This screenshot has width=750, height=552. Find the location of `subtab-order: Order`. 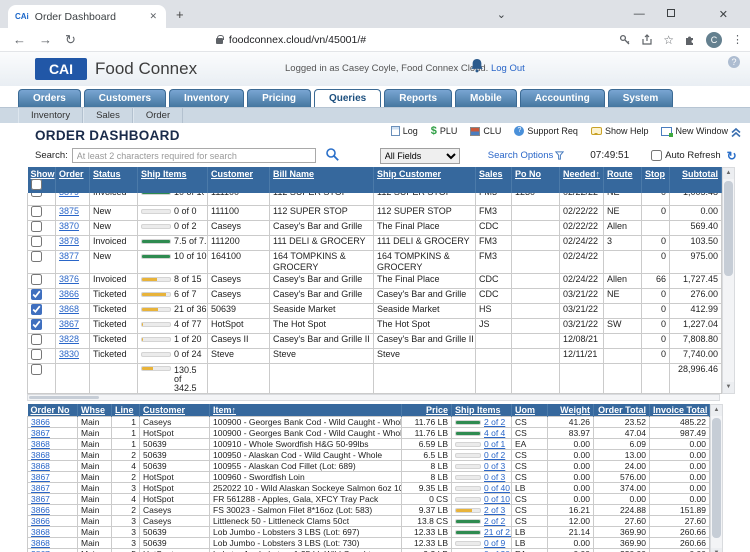

subtab-order: Order is located at coordinates (158, 115).